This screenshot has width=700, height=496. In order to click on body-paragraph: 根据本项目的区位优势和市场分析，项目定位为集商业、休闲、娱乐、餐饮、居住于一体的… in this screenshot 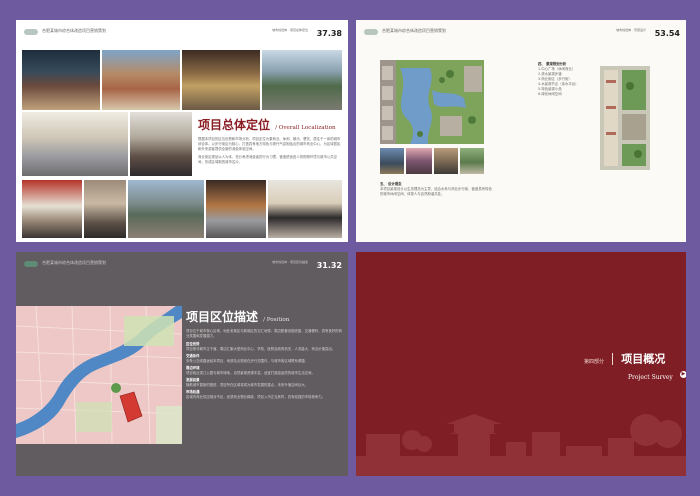, I will do `click(269, 144)`.